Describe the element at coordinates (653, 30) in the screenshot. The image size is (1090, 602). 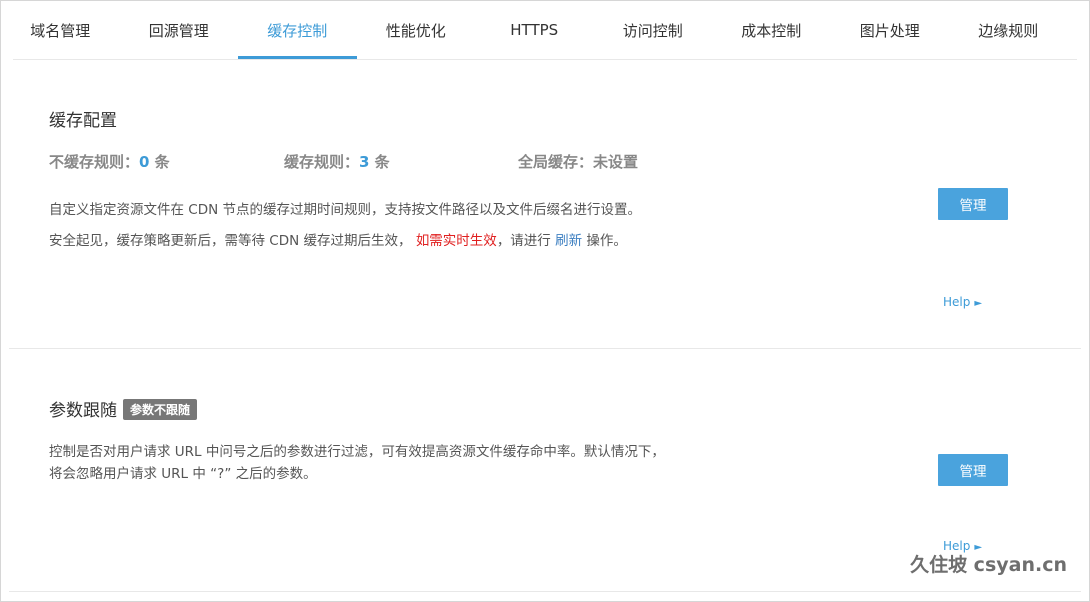
I see `tab-access-control: 访问控制` at that location.